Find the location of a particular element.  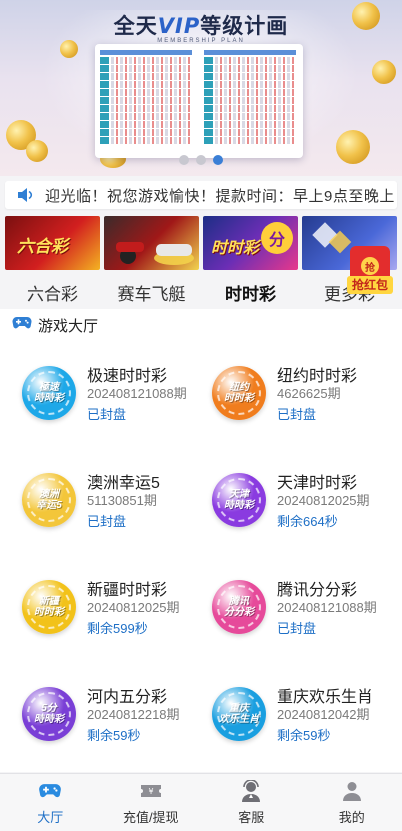

tab-label: 大厅 is located at coordinates (50, 817).